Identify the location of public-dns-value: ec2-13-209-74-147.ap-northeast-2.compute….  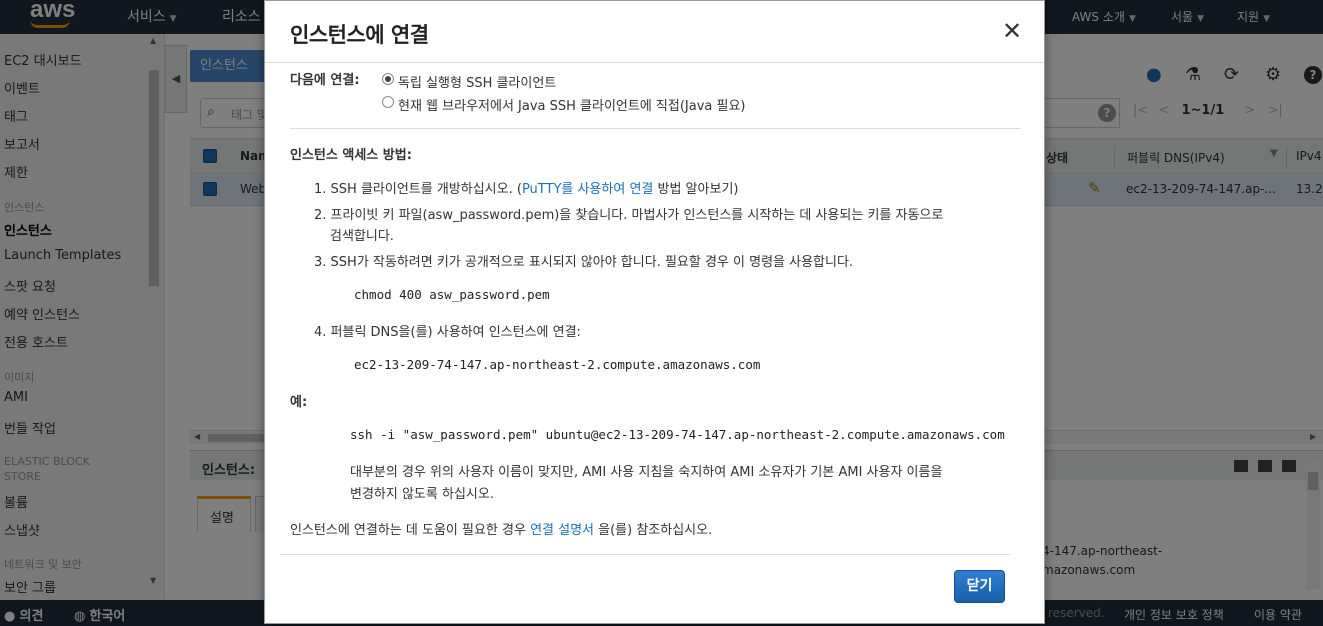
(557, 364).